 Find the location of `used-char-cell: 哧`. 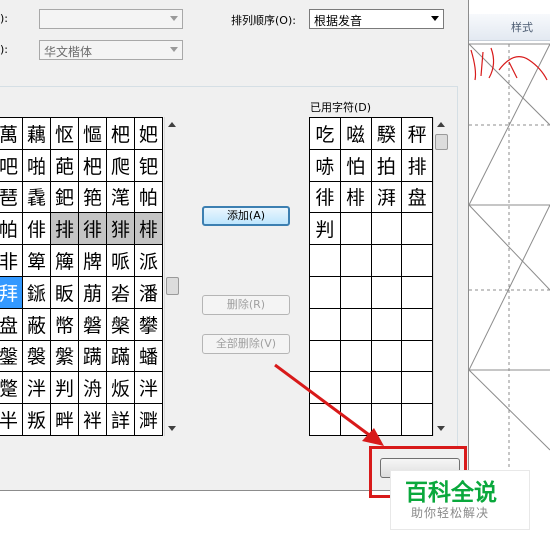

used-char-cell: 哧 is located at coordinates (325, 165).